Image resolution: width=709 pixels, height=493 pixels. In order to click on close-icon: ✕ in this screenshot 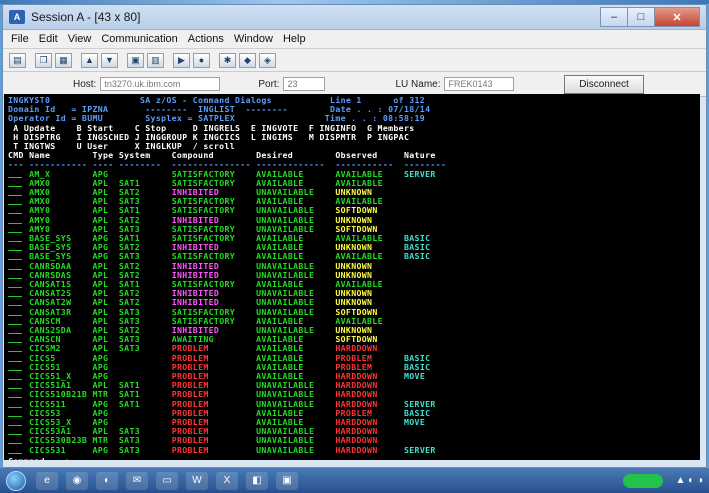, I will do `click(677, 17)`.